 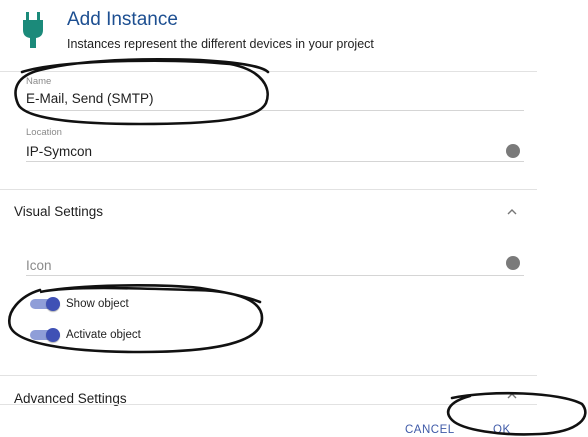 What do you see at coordinates (136, 319) in the screenshot?
I see `annotation-circle-toggles` at bounding box center [136, 319].